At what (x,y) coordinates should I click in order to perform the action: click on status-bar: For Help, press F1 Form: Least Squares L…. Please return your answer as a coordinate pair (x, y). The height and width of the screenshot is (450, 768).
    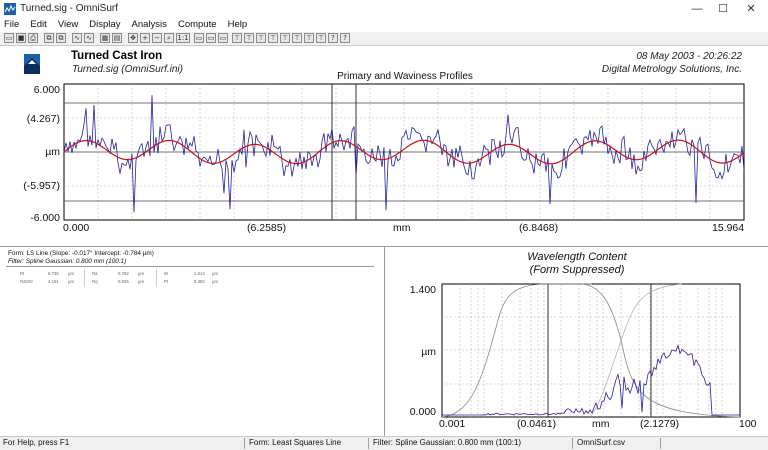
    Looking at the image, I should click on (384, 443).